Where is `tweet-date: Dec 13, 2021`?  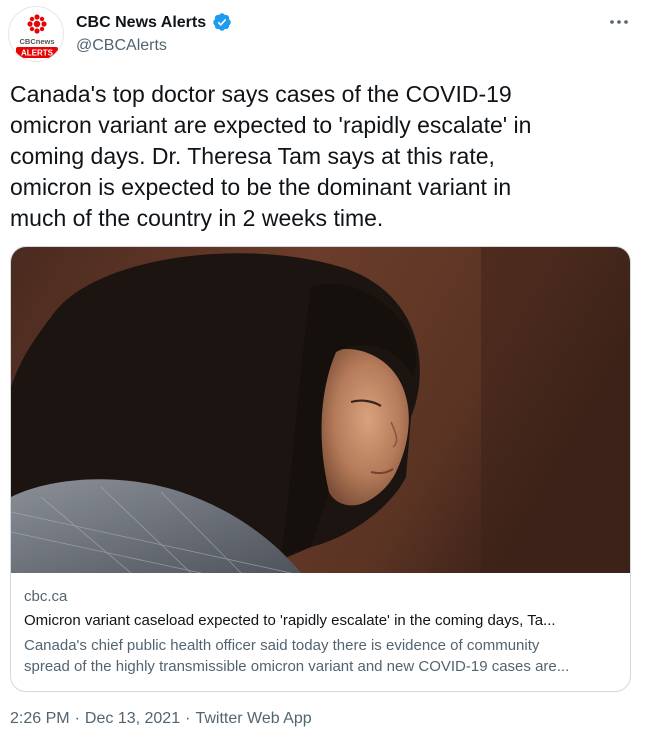
tweet-date: Dec 13, 2021 is located at coordinates (132, 718).